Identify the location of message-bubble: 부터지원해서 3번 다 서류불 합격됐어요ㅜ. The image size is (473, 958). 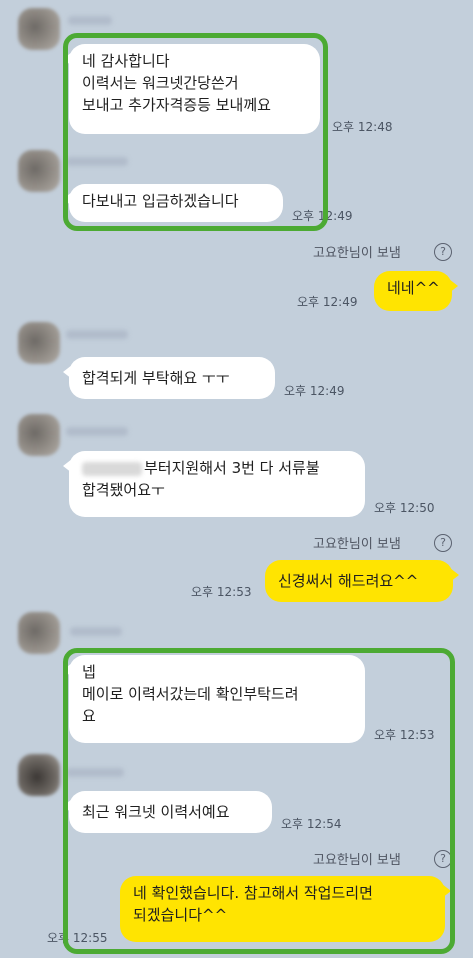
(214, 484).